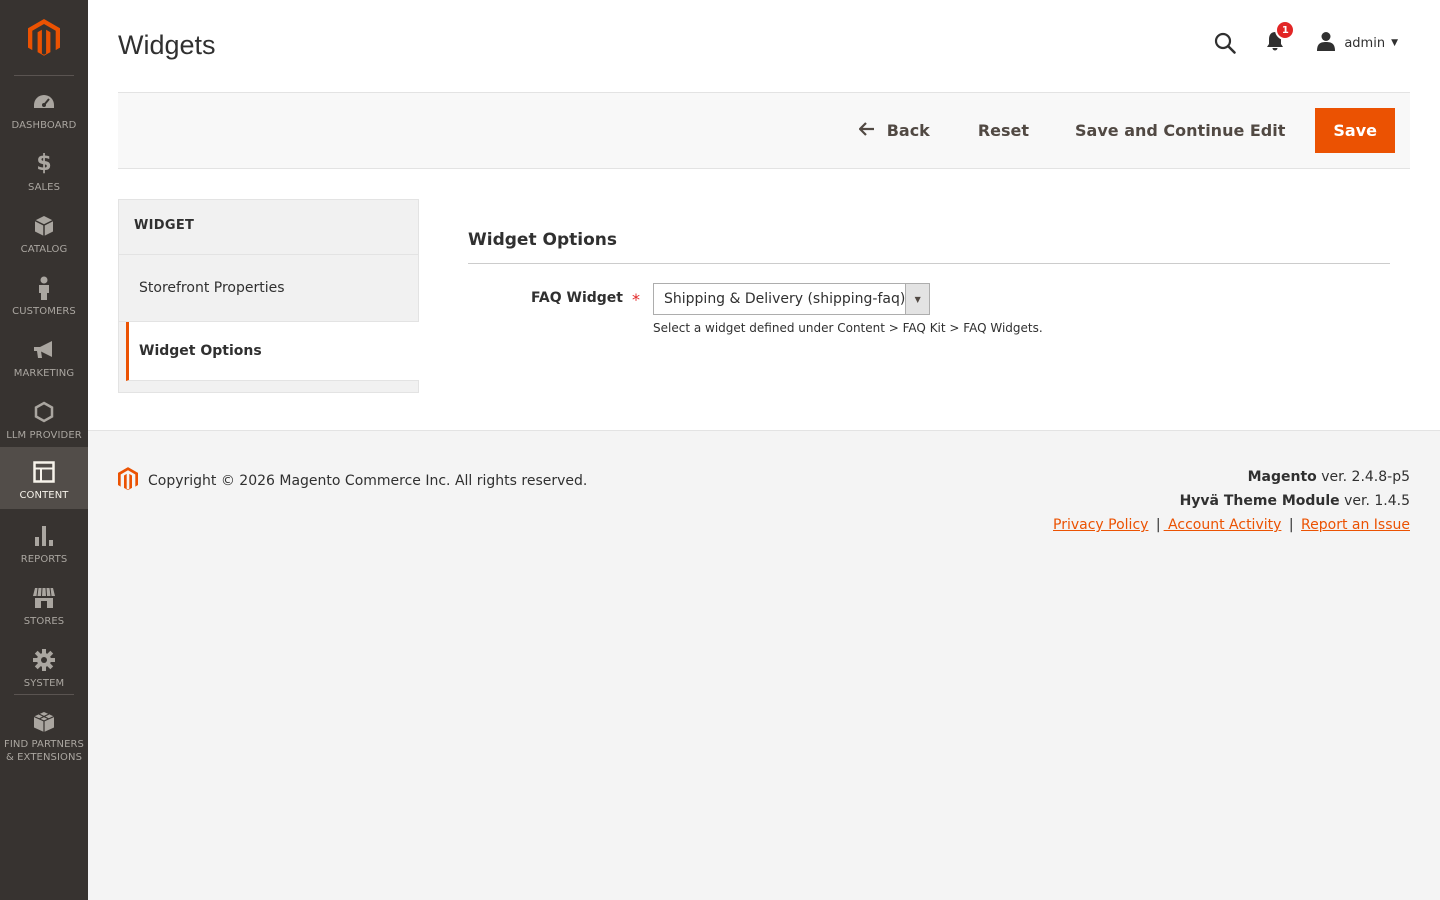 The image size is (1440, 900). What do you see at coordinates (44, 163) in the screenshot?
I see `dollar-icon: $` at bounding box center [44, 163].